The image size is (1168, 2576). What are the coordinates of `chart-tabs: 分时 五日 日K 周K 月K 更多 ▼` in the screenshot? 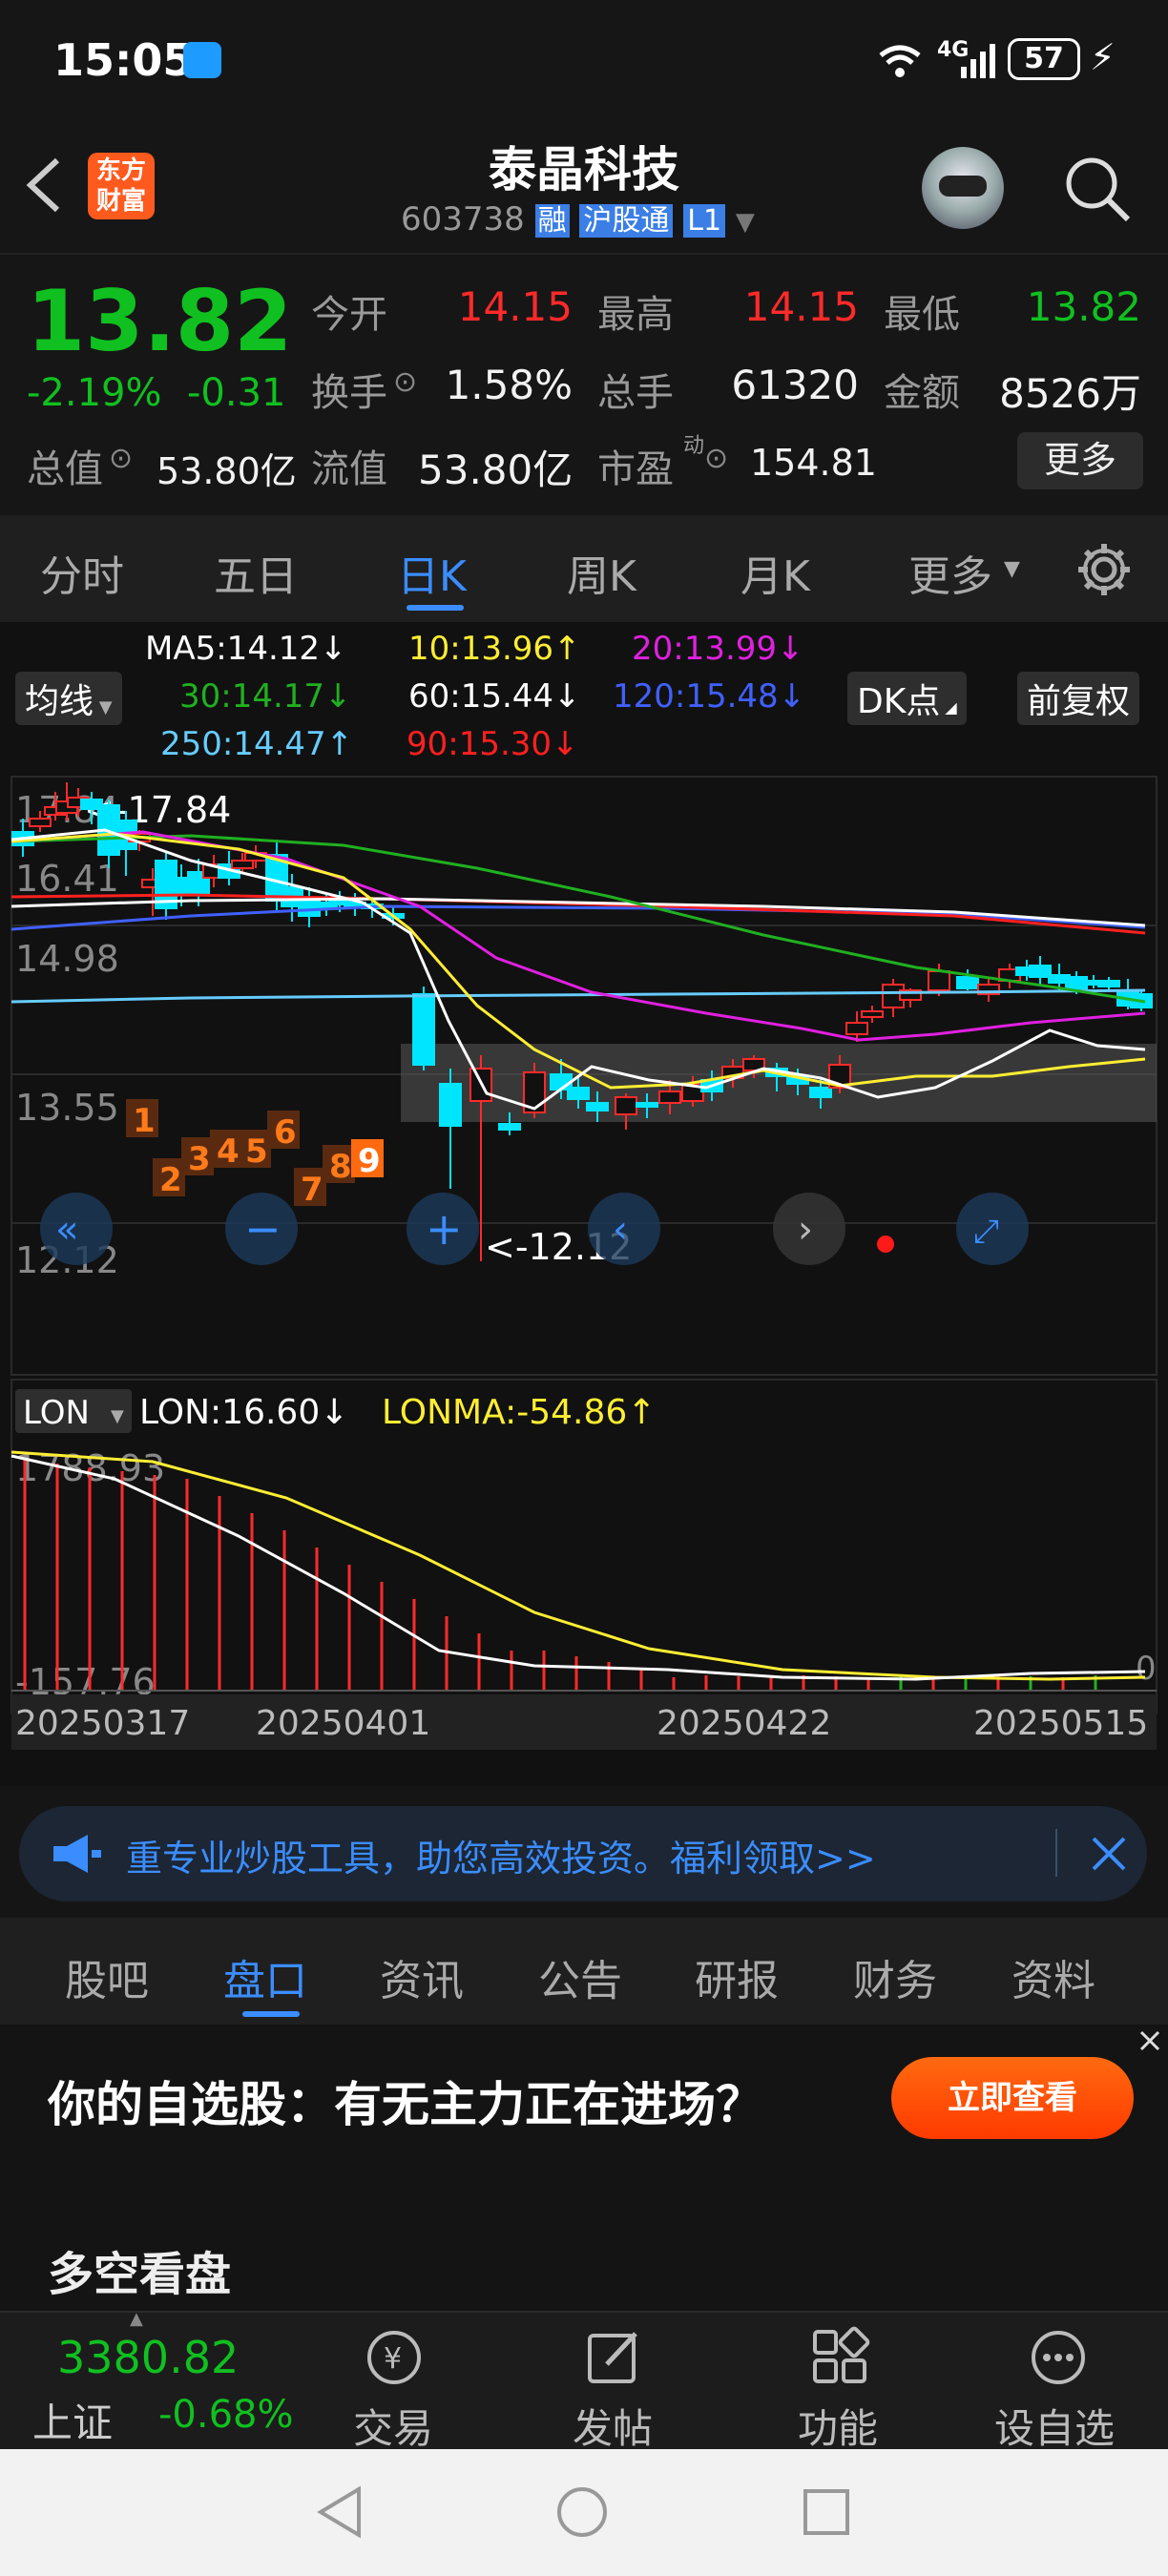 It's located at (584, 568).